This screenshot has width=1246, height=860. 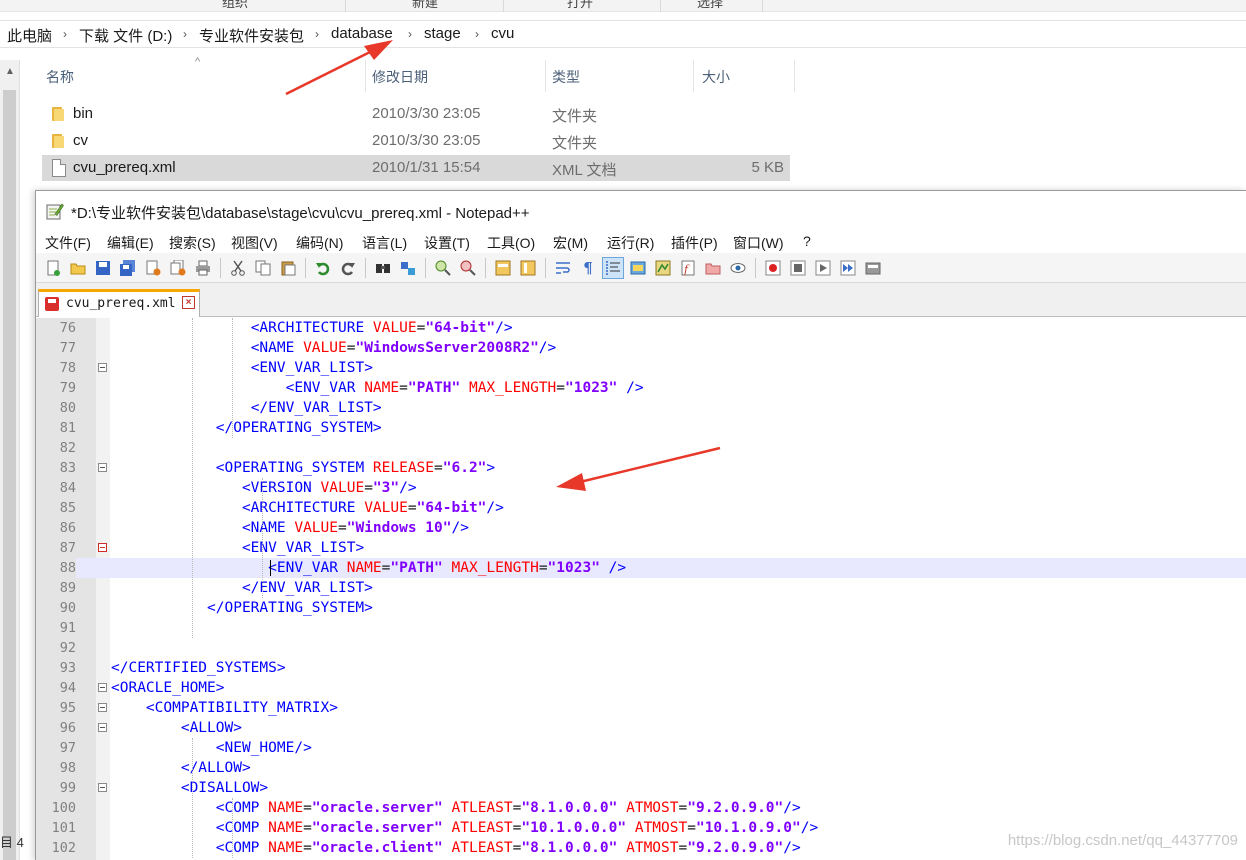 What do you see at coordinates (68, 243) in the screenshot?
I see `menu-file: 文件(F)` at bounding box center [68, 243].